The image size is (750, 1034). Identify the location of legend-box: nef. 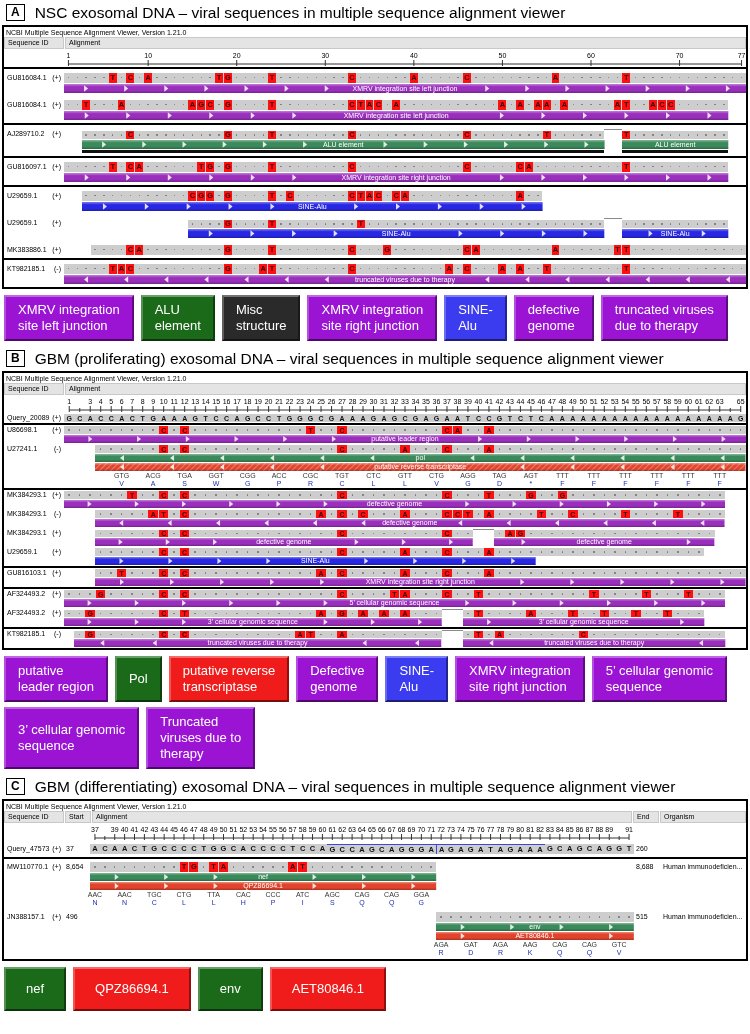
(35, 989).